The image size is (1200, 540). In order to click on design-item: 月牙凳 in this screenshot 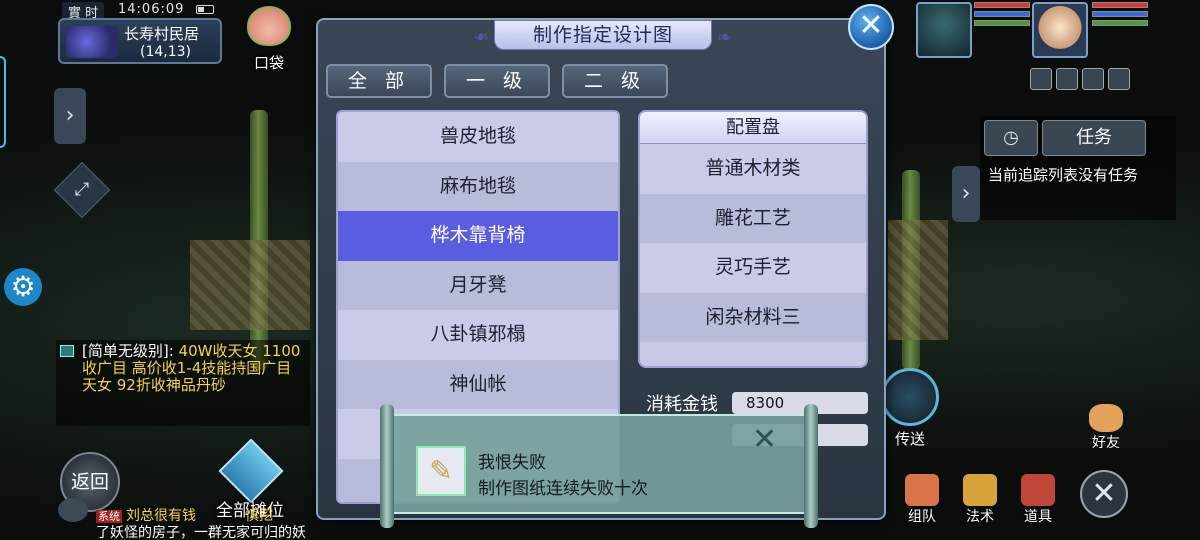, I will do `click(478, 285)`.